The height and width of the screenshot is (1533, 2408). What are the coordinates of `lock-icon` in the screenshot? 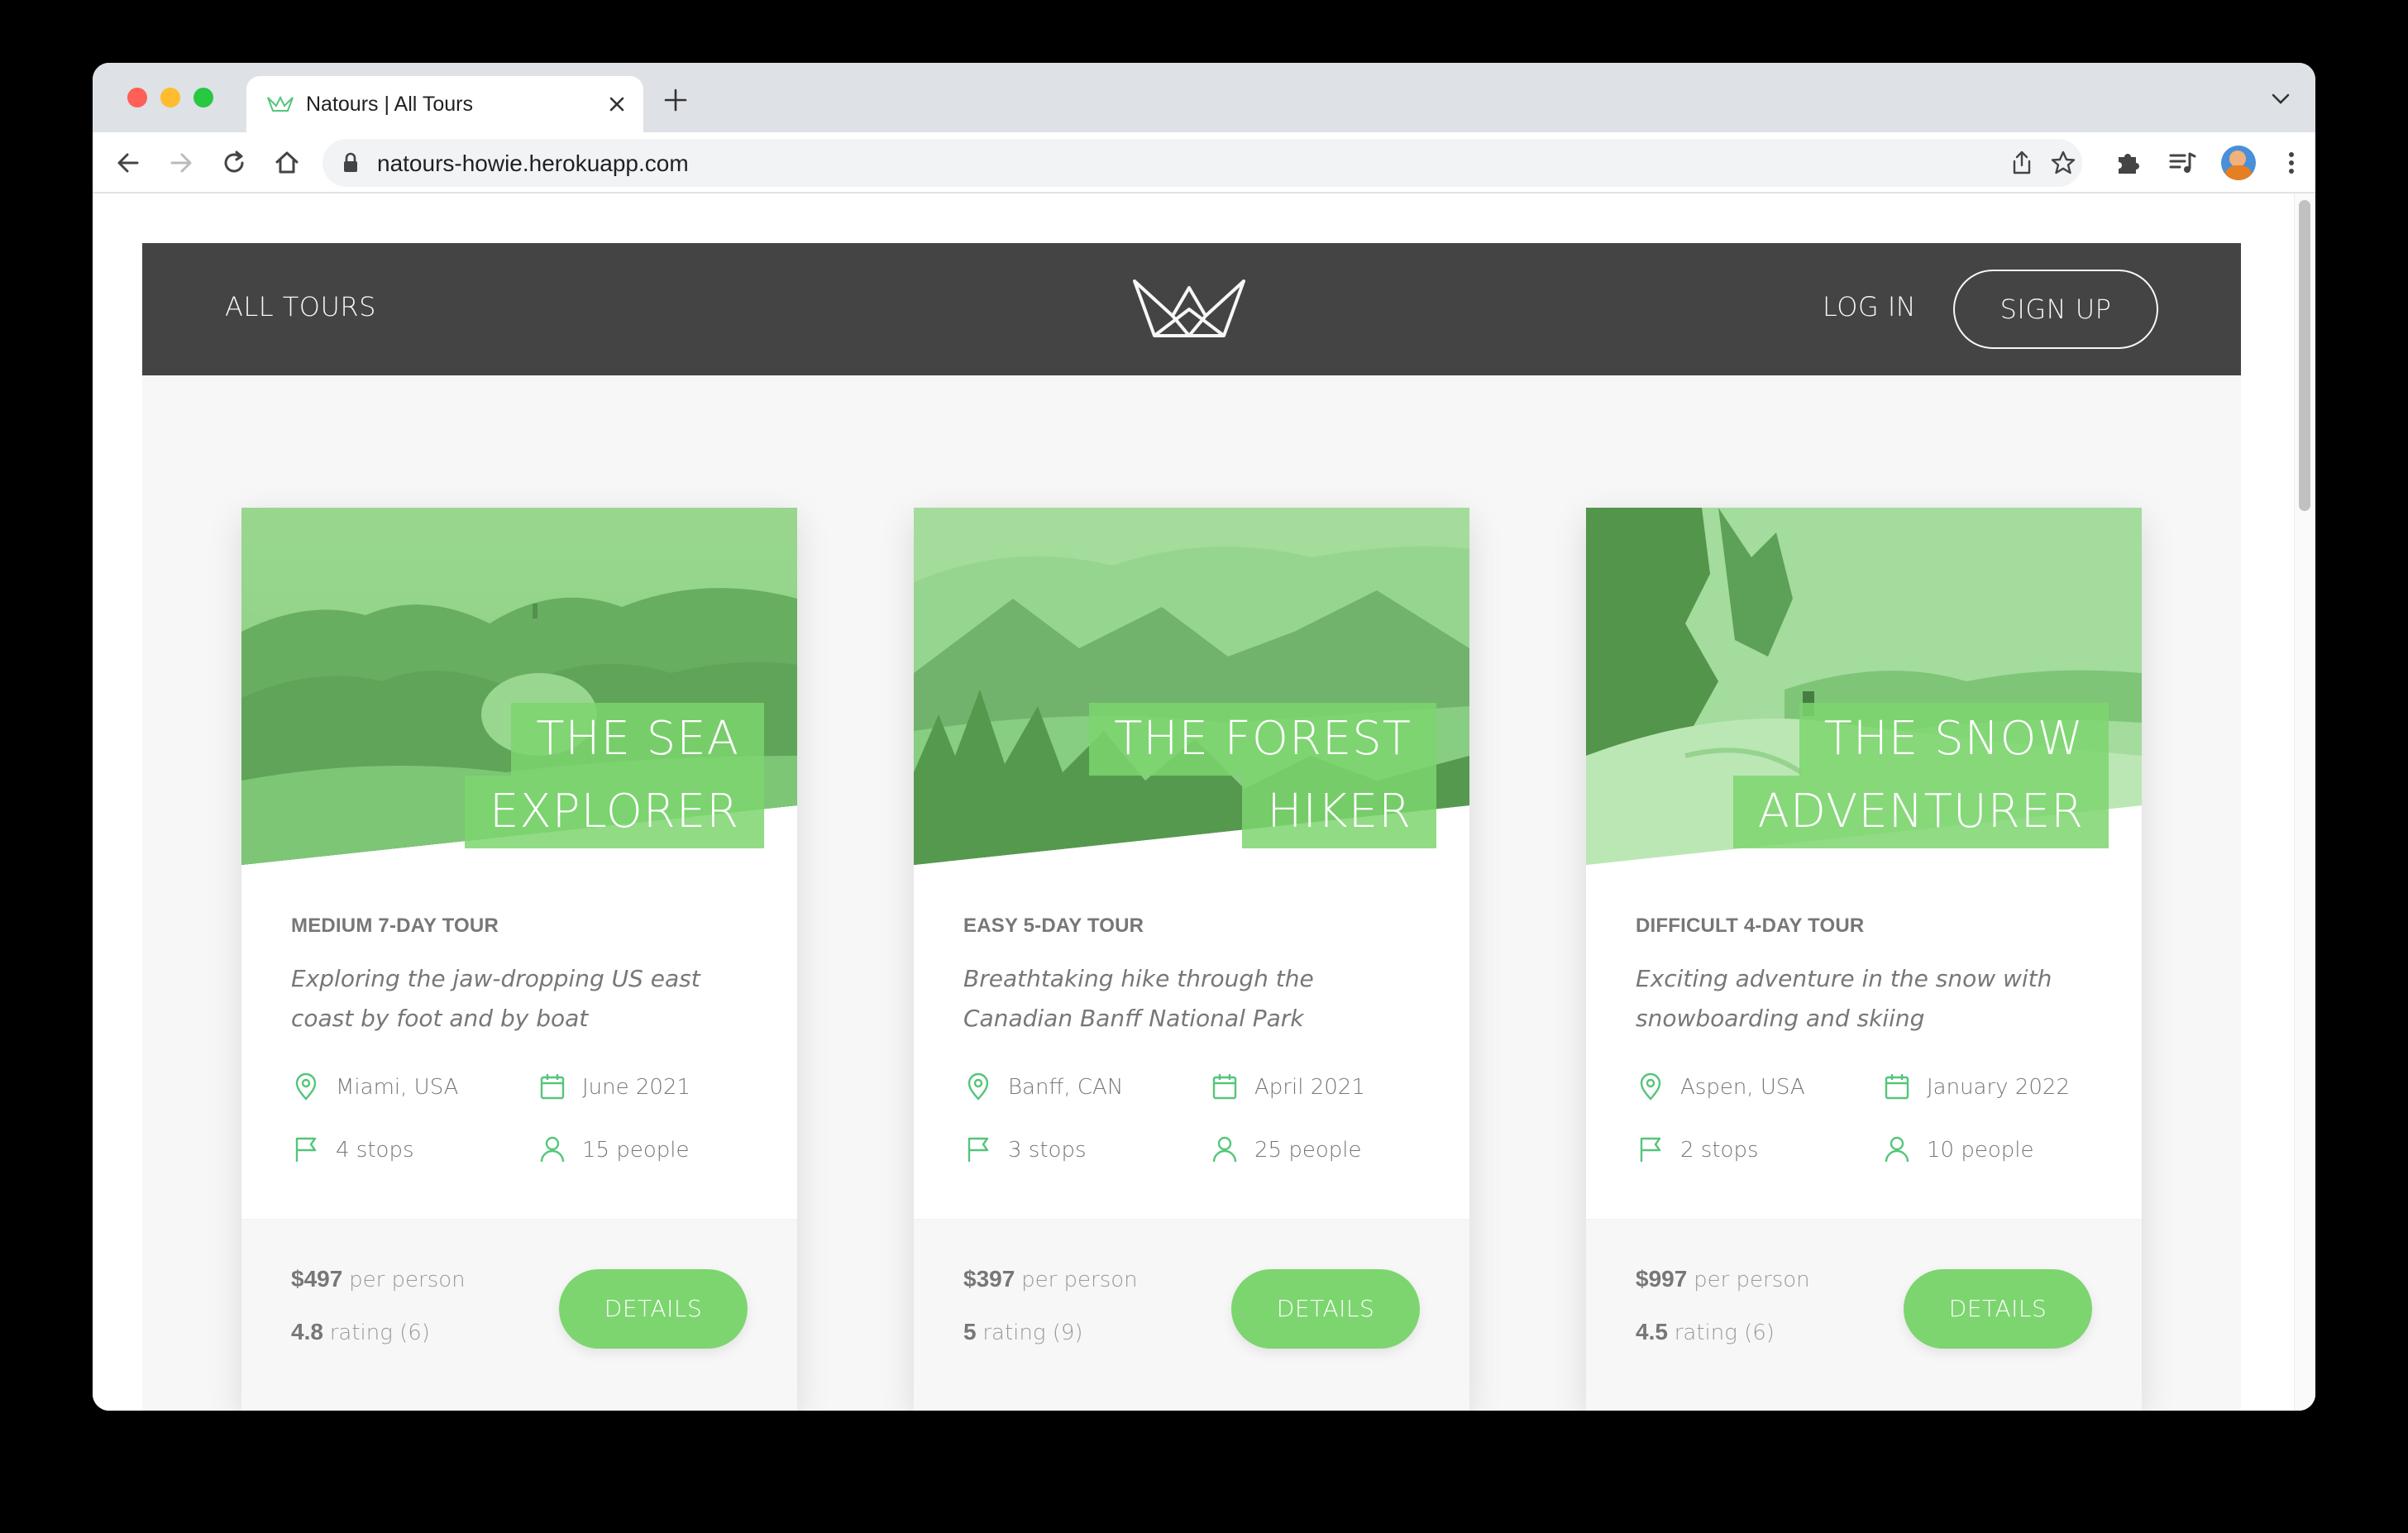 It's located at (350, 163).